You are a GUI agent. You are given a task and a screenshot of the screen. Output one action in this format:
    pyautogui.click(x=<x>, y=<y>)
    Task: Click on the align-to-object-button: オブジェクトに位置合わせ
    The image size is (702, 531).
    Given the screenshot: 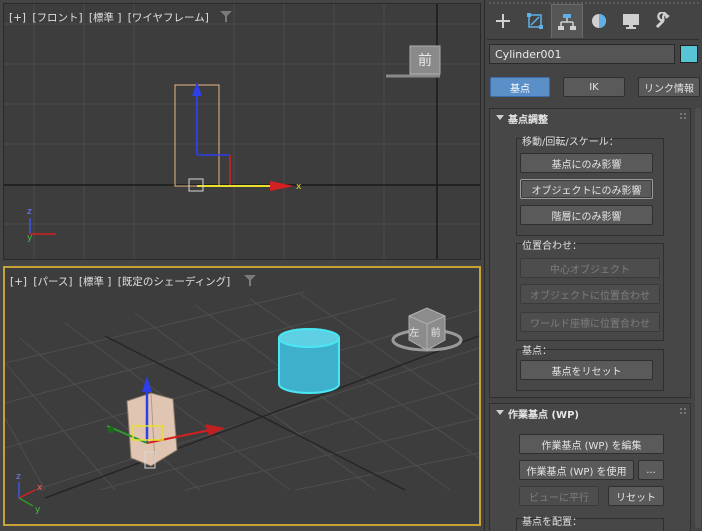 What is the action you would take?
    pyautogui.click(x=590, y=294)
    